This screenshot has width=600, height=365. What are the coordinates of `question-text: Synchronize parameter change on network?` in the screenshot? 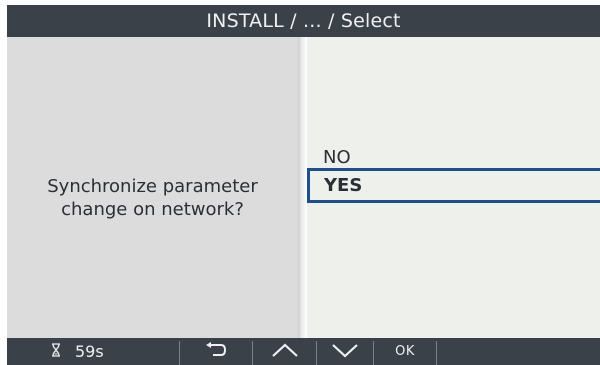 It's located at (153, 198).